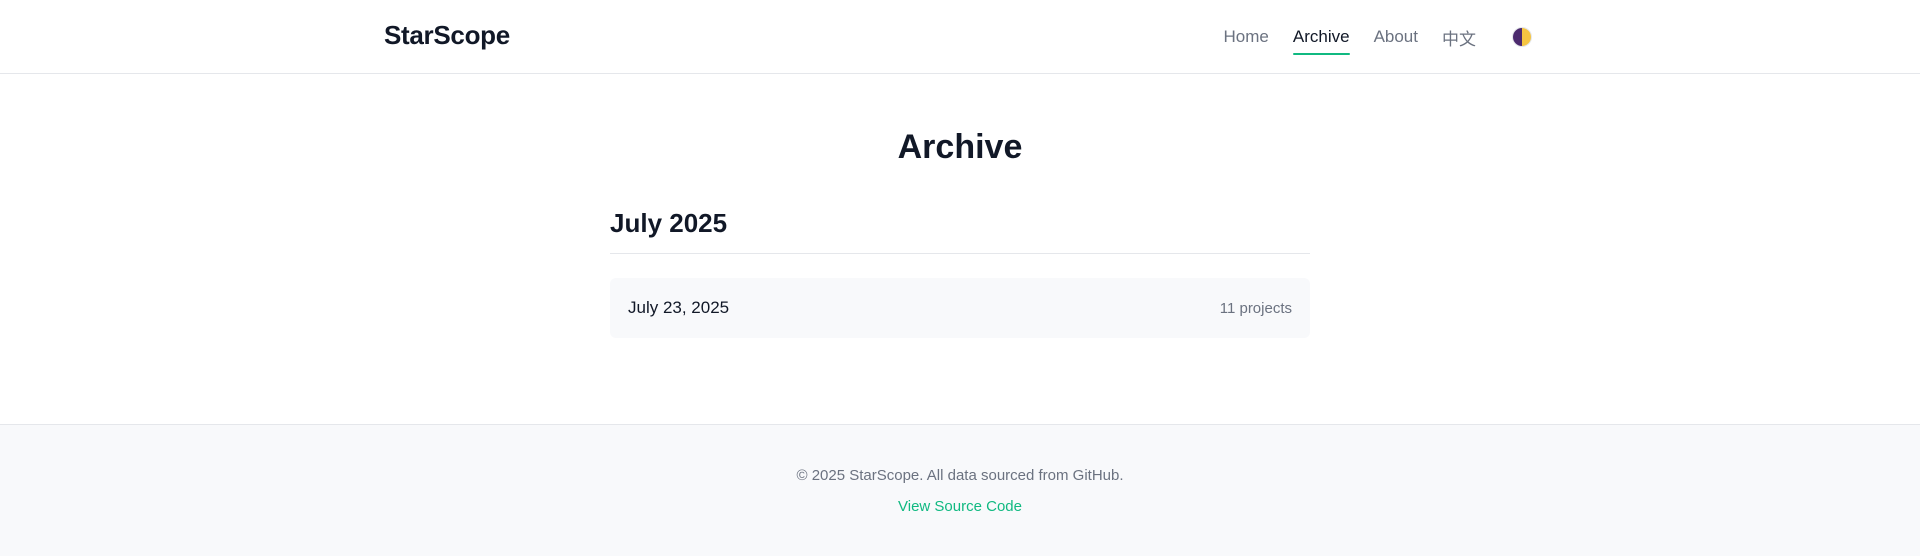 The height and width of the screenshot is (556, 1920). What do you see at coordinates (960, 37) in the screenshot?
I see `site-header: StarScope Home Archive About 中文` at bounding box center [960, 37].